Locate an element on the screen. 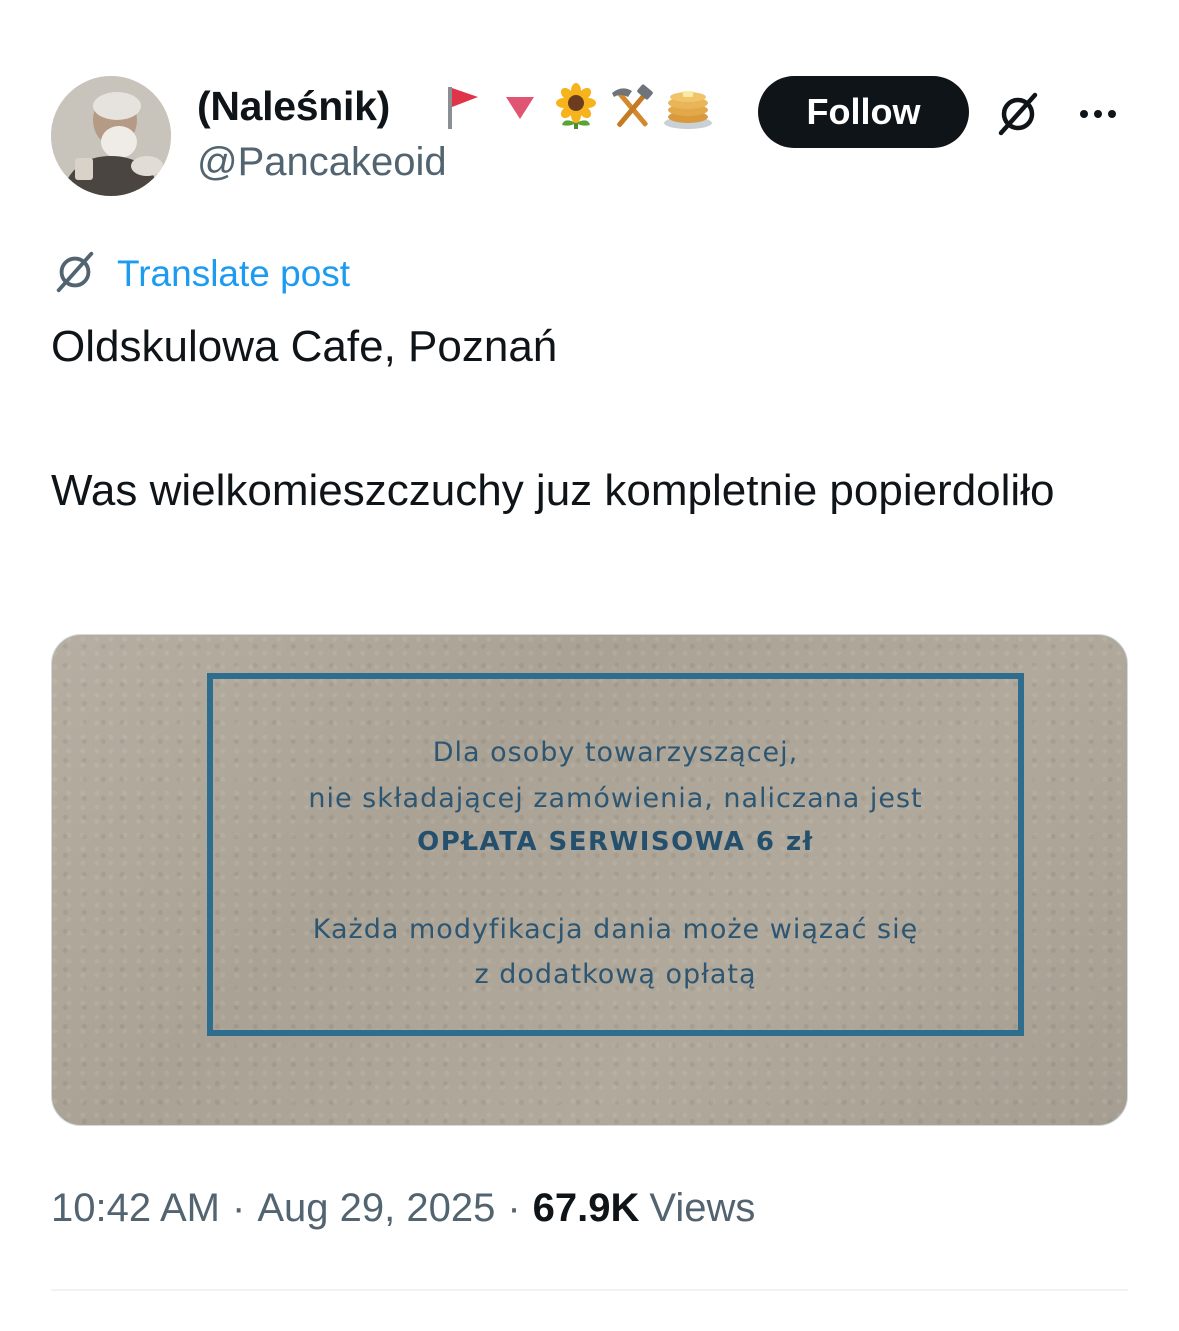 This screenshot has height=1331, width=1179. user-handle: @Pancakeoid is located at coordinates (322, 162).